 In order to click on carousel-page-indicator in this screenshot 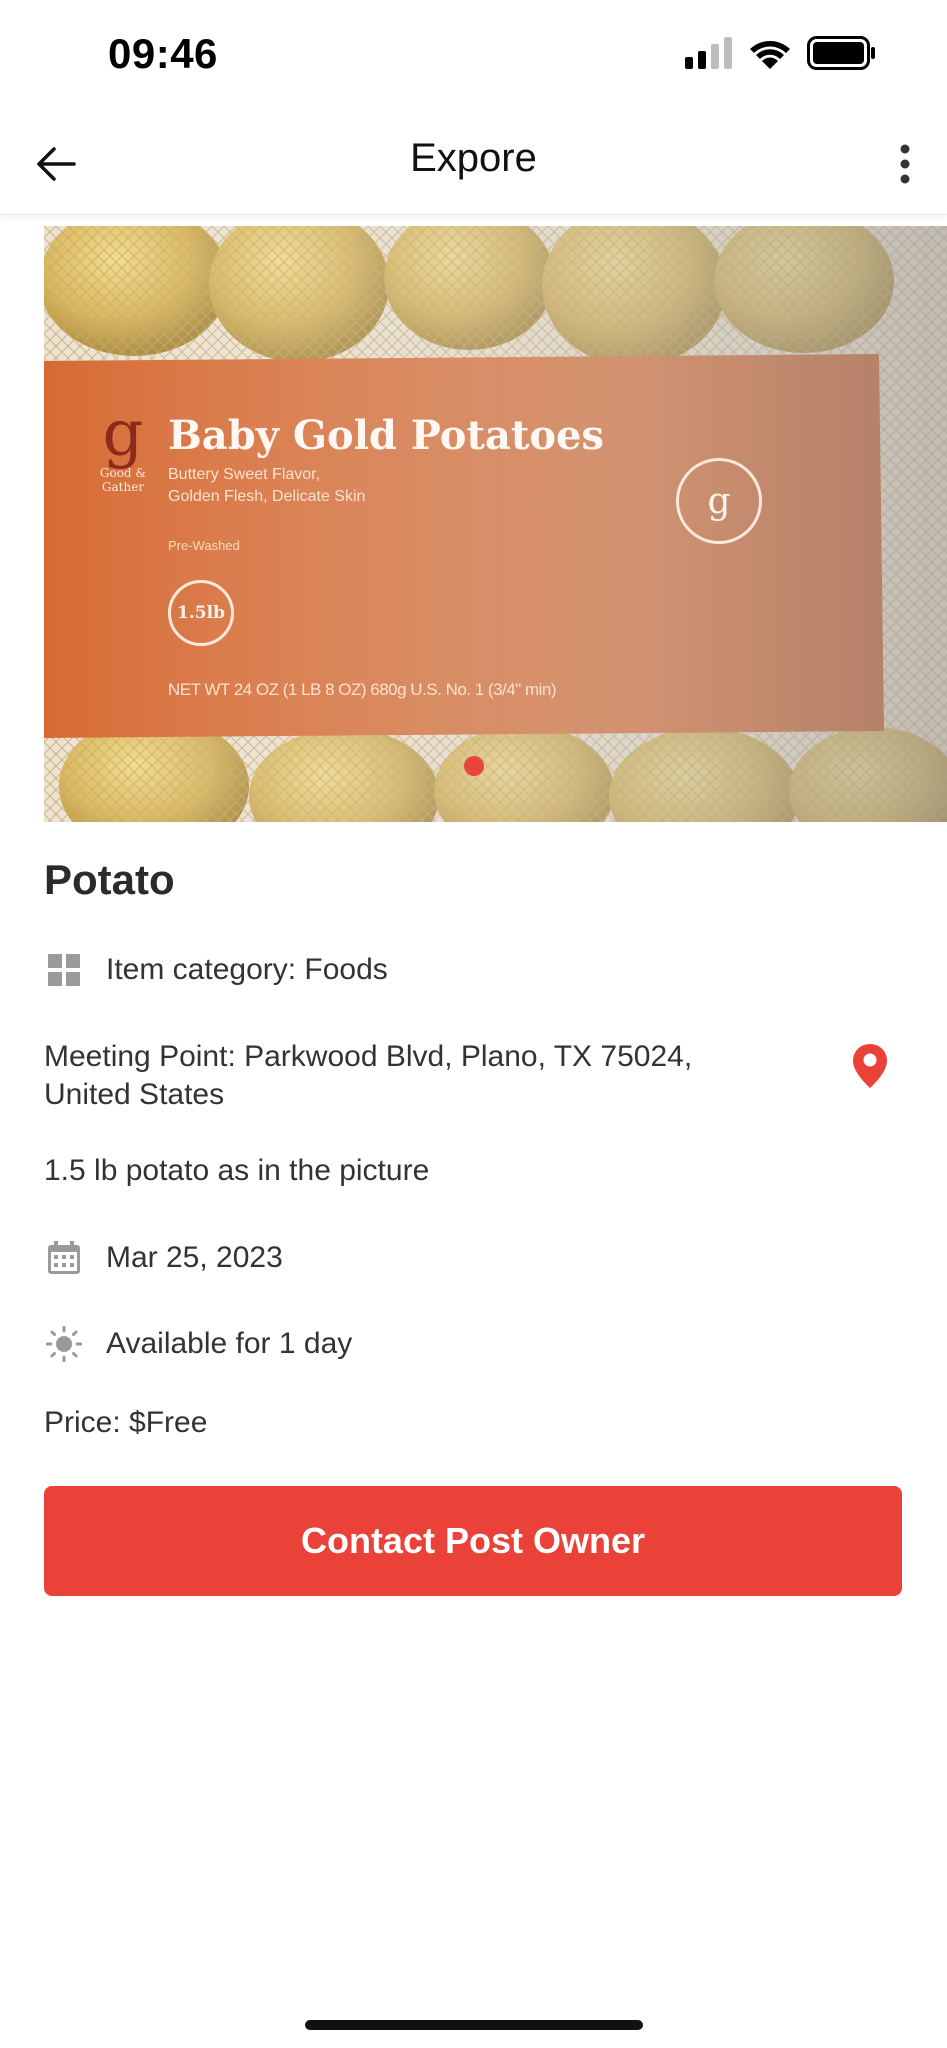, I will do `click(474, 766)`.